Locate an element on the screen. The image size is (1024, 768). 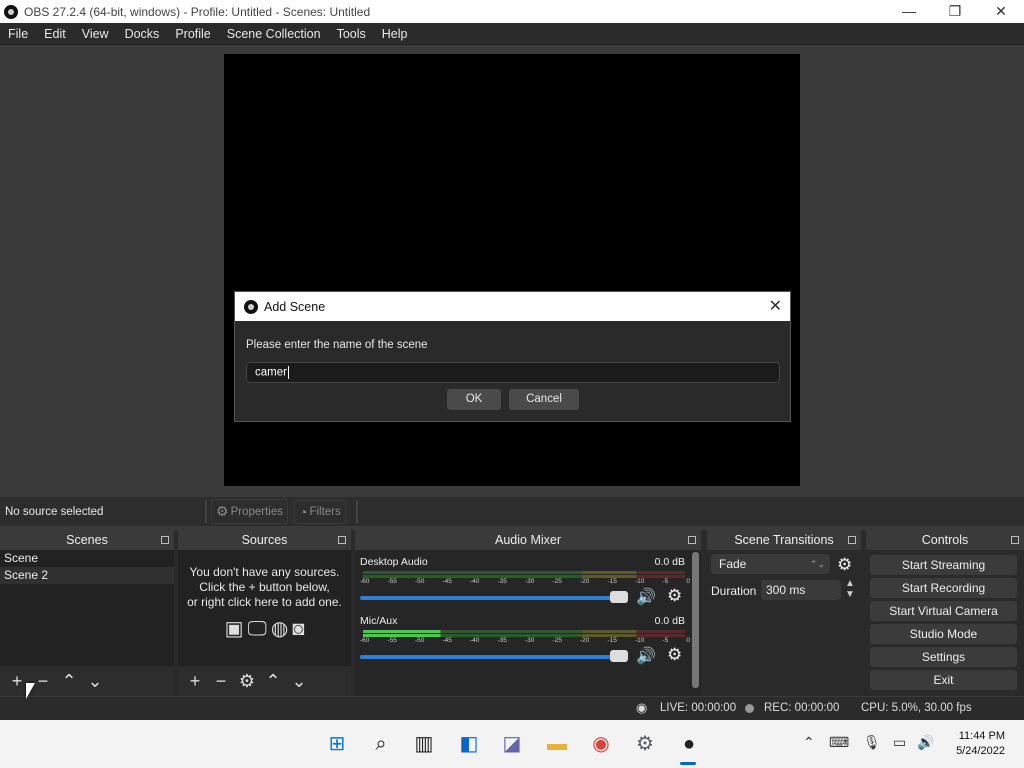
tick: -25 is located at coordinates (557, 640).